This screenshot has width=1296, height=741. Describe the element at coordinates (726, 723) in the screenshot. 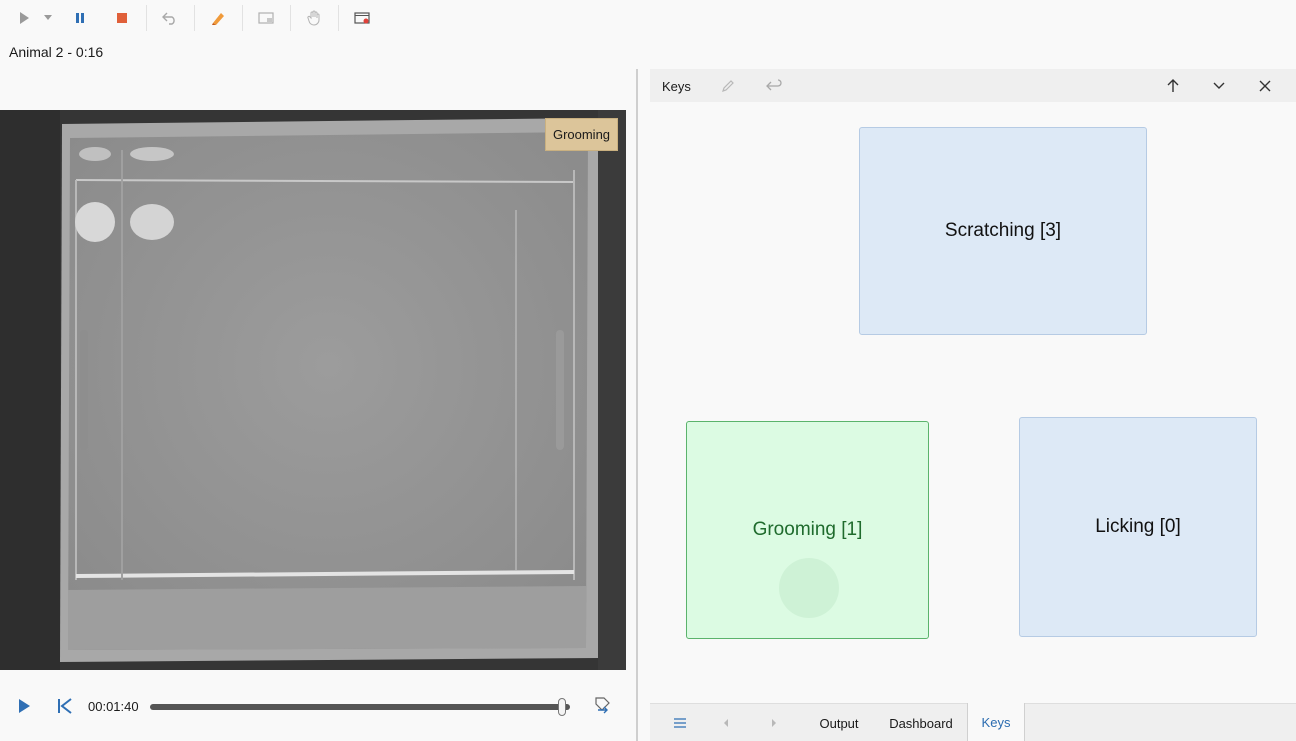

I see `chevron-left-icon` at that location.